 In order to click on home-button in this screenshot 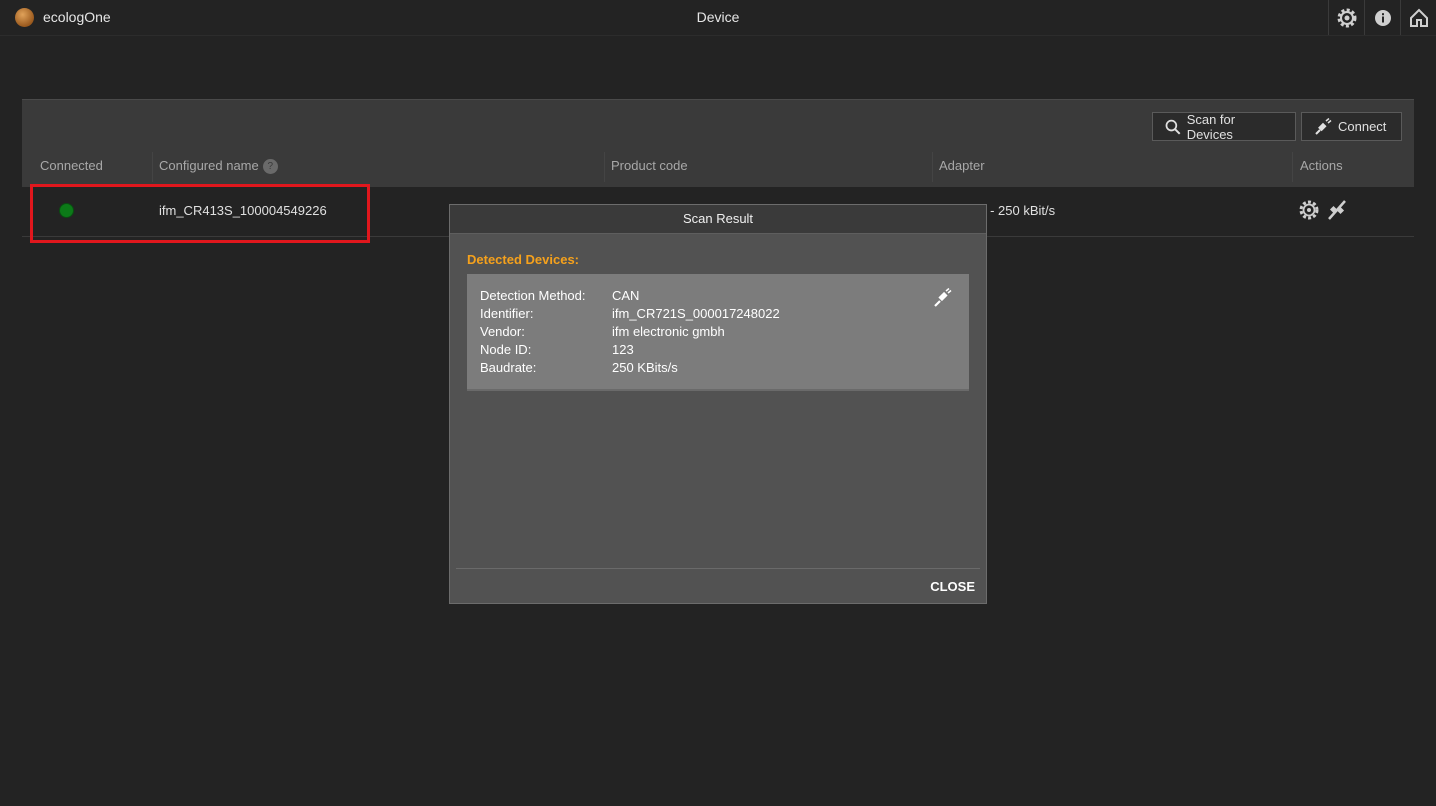, I will do `click(1418, 17)`.